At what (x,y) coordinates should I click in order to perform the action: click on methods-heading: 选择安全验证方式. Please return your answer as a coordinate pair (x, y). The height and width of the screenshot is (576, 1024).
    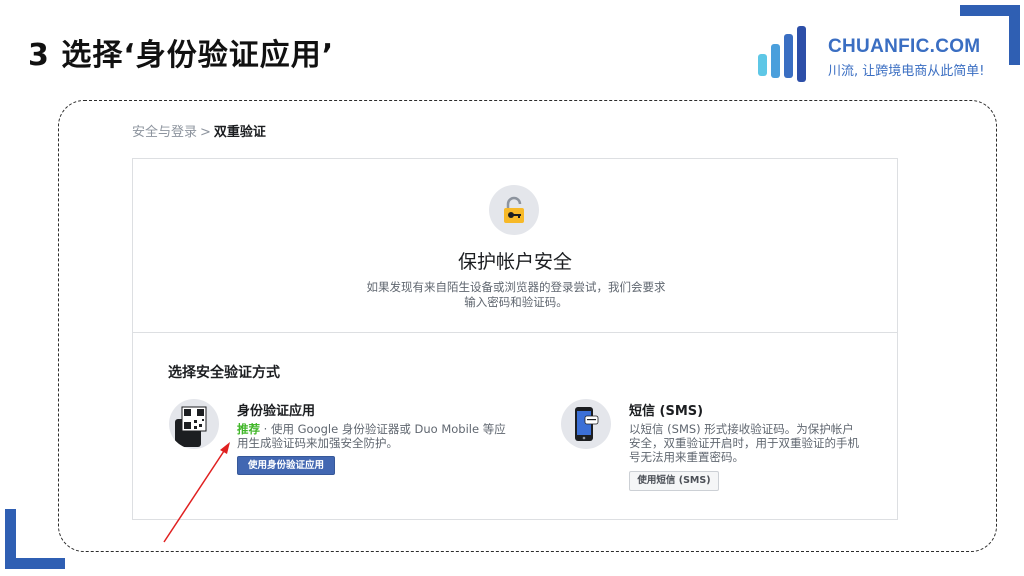
    Looking at the image, I should click on (224, 373).